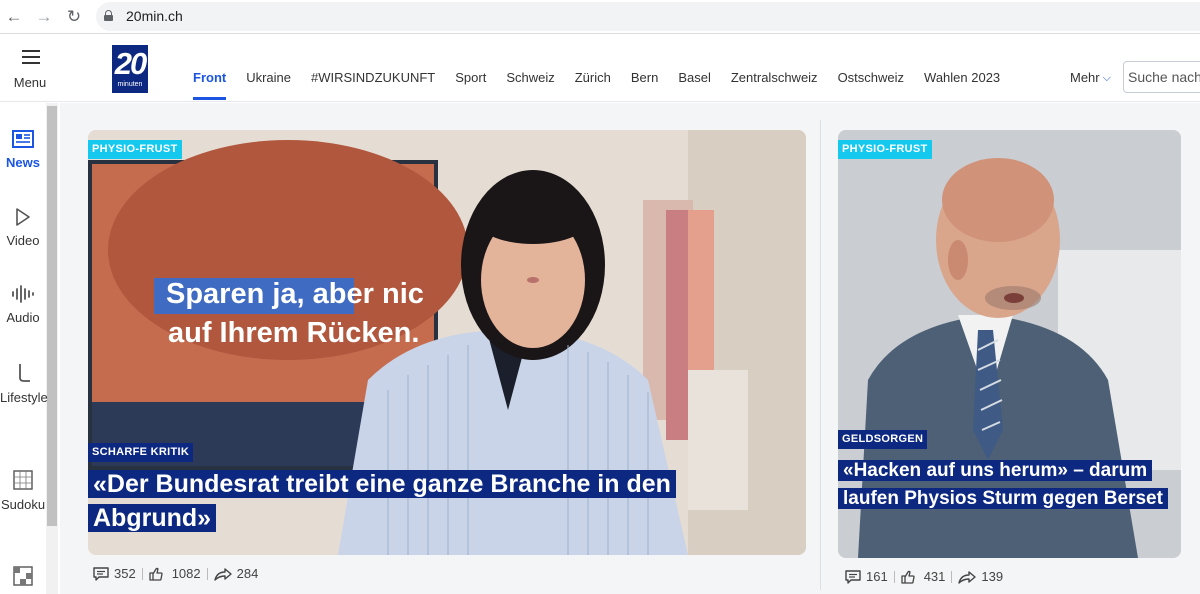 The height and width of the screenshot is (594, 1200). Describe the element at coordinates (14, 17) in the screenshot. I see `back-arrow-icon: ←` at that location.